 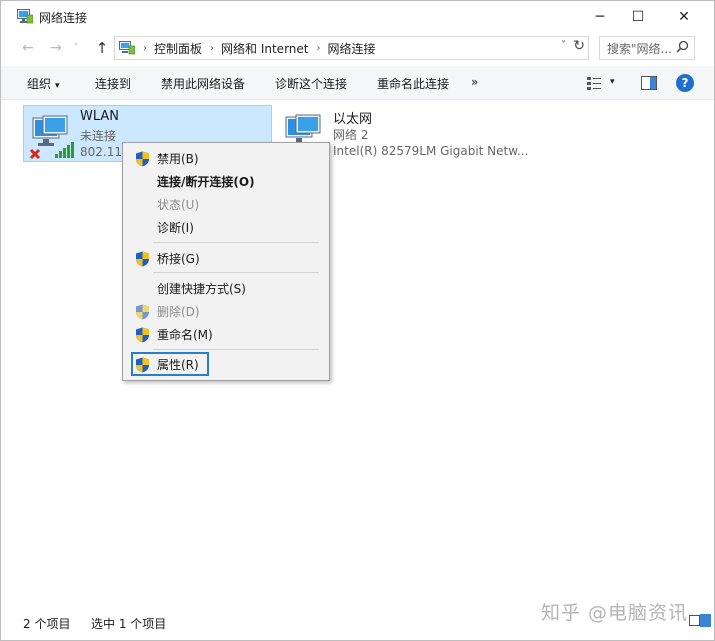 I want to click on preview-pane-icon, so click(x=649, y=83).